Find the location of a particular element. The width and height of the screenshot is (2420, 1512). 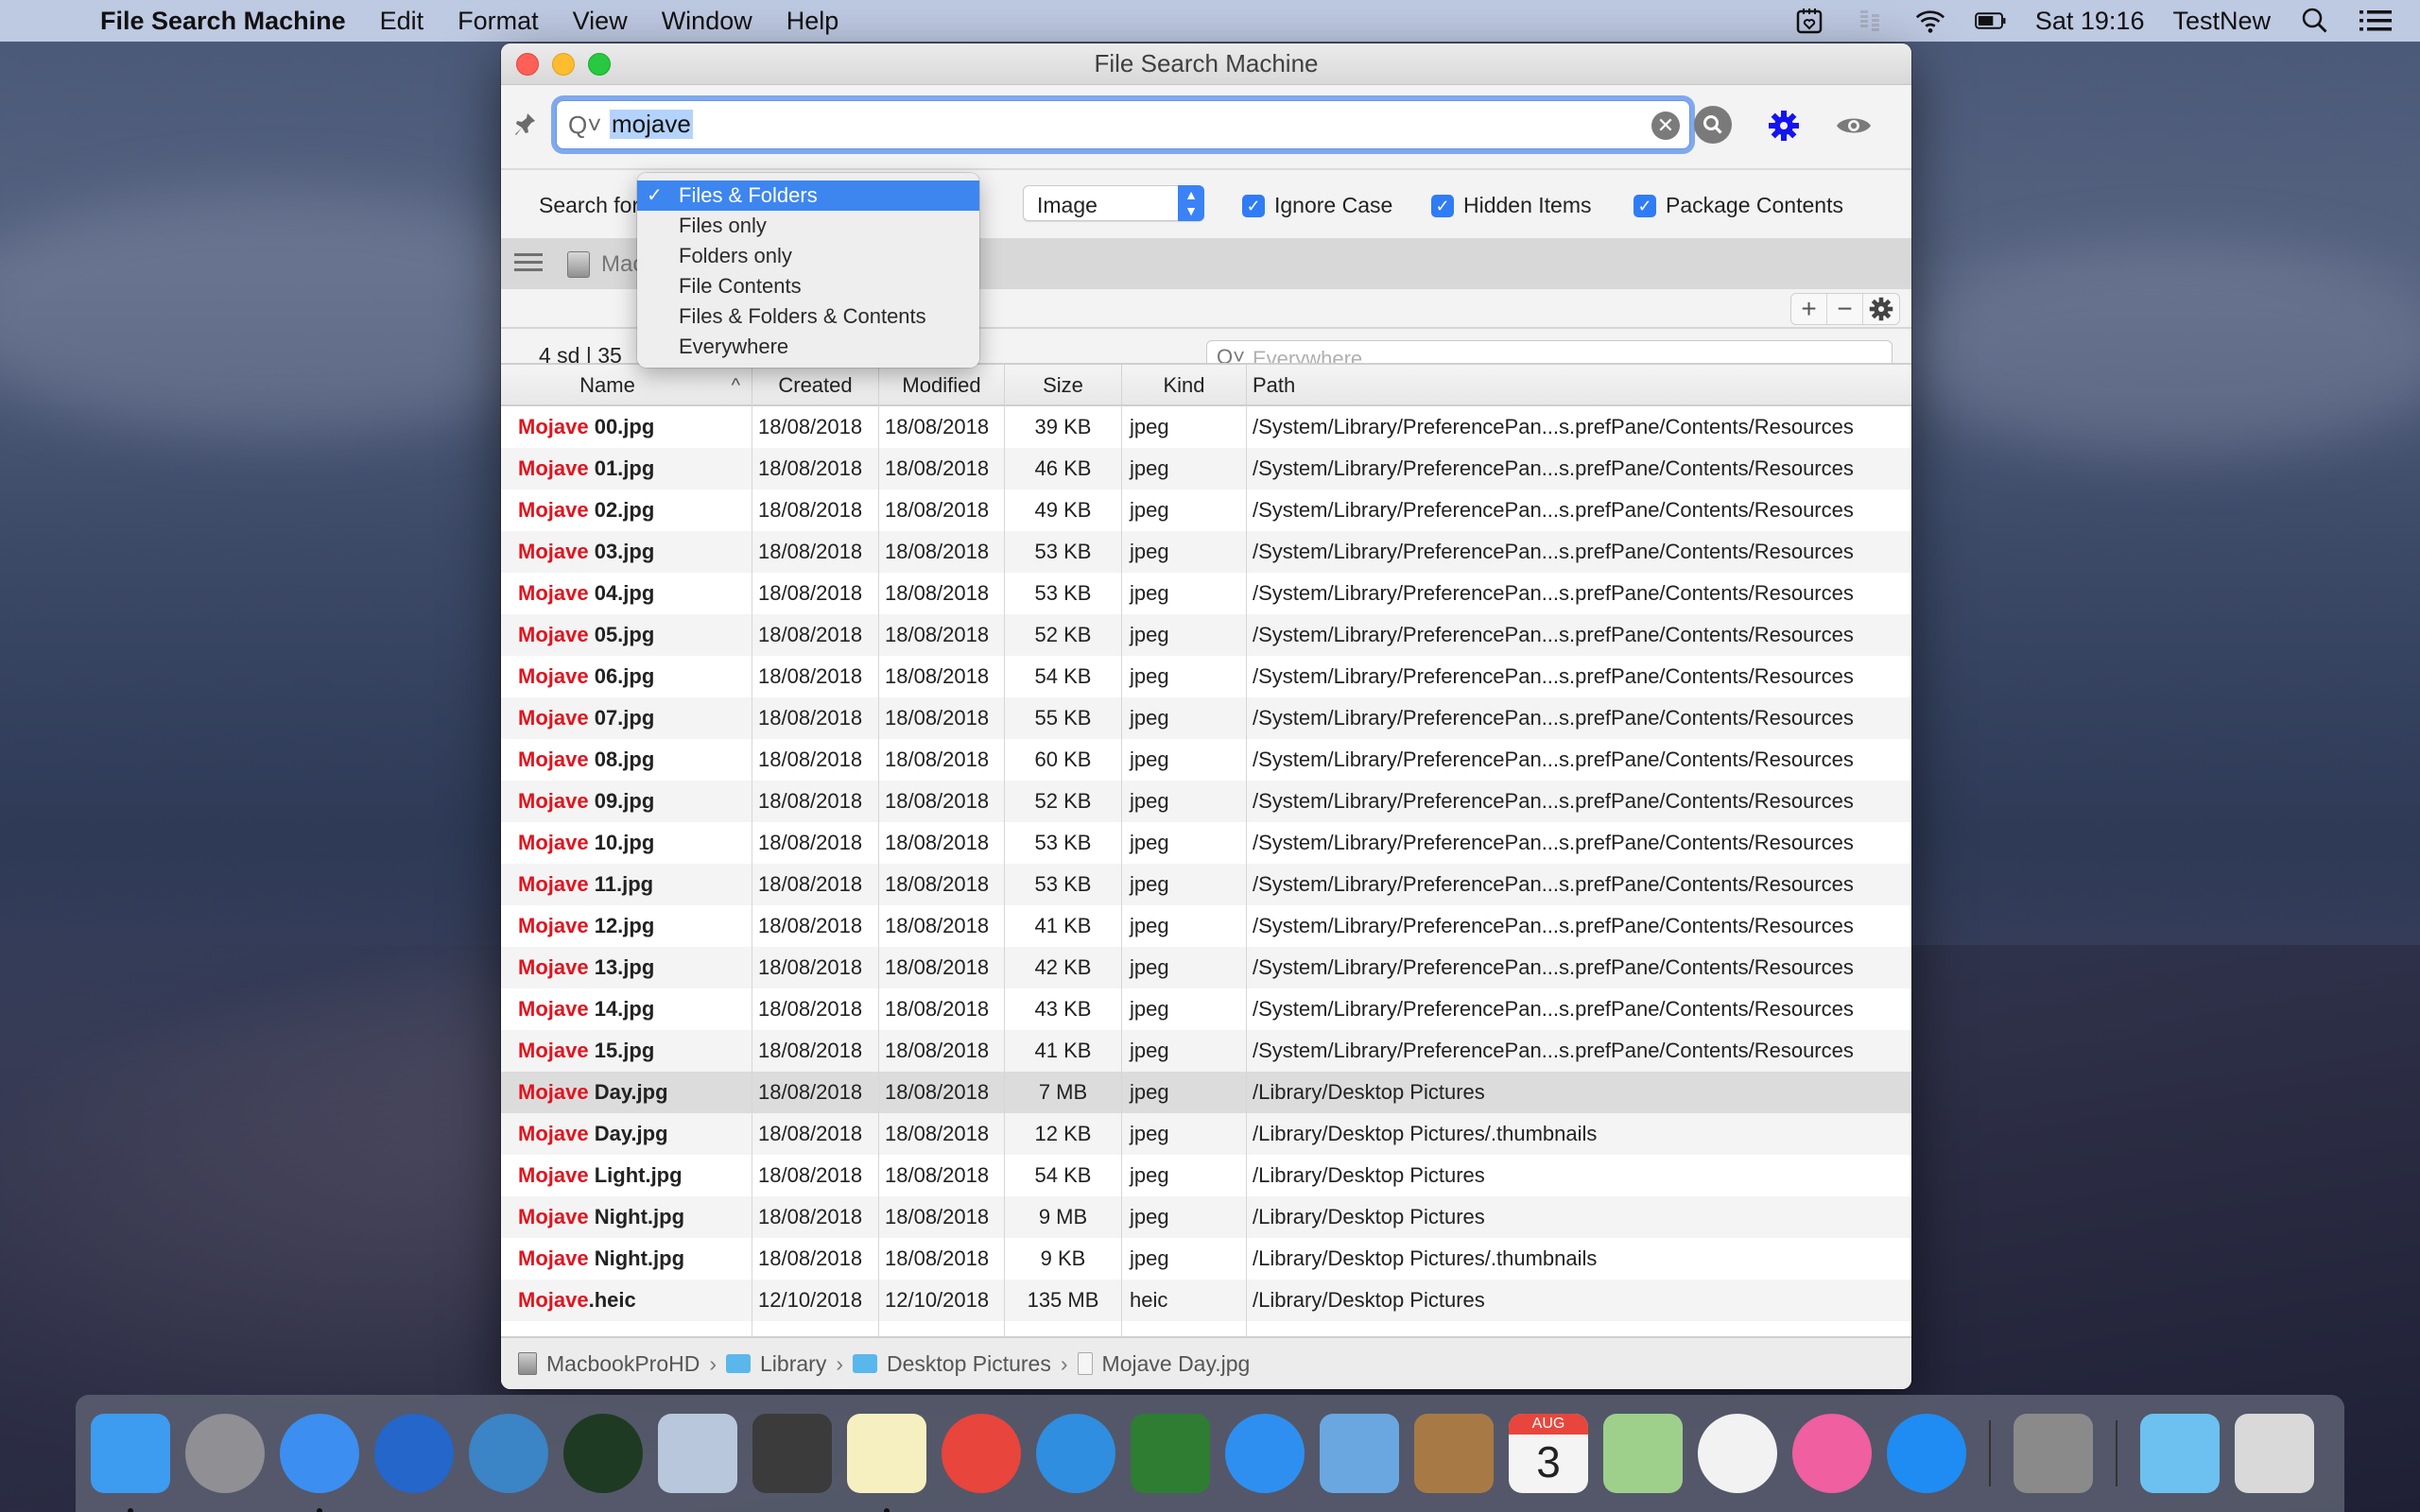

menu-item-files-folders-contents: Files & Folders & Contents is located at coordinates (808, 316).